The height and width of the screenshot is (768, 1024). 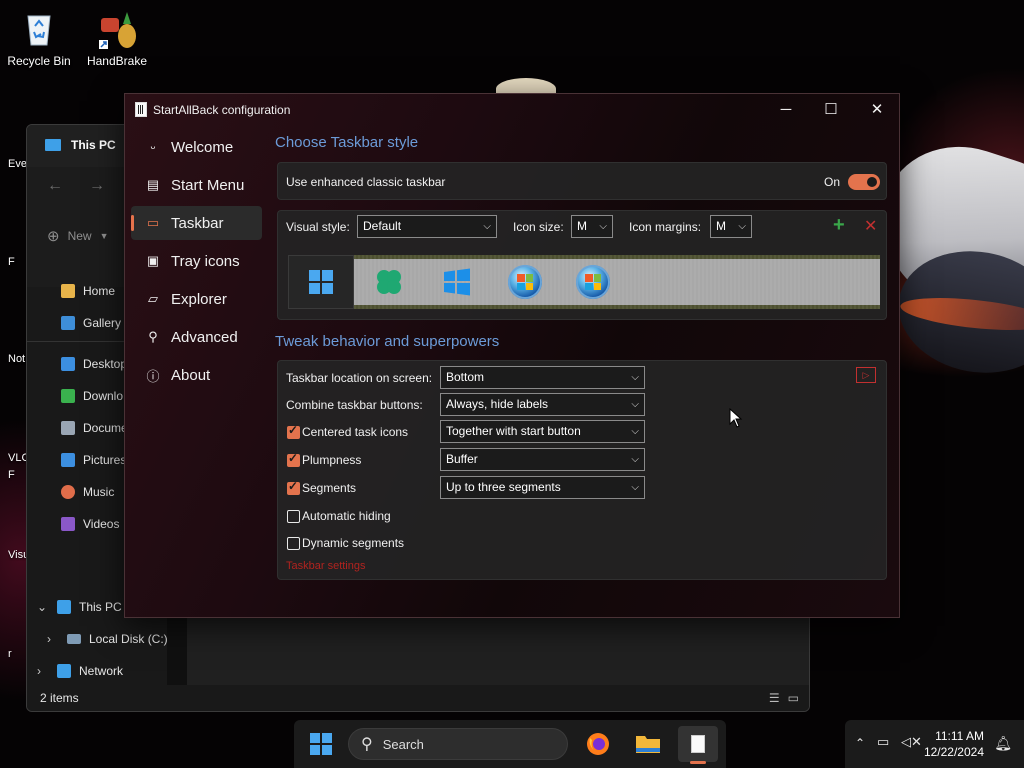 What do you see at coordinates (97, 186) in the screenshot?
I see `forward-arrow-icon: →` at bounding box center [97, 186].